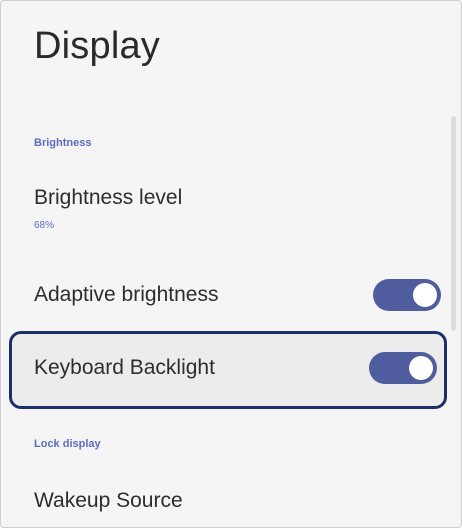  Describe the element at coordinates (67, 444) in the screenshot. I see `section-header-lock-display: Lock display` at that location.